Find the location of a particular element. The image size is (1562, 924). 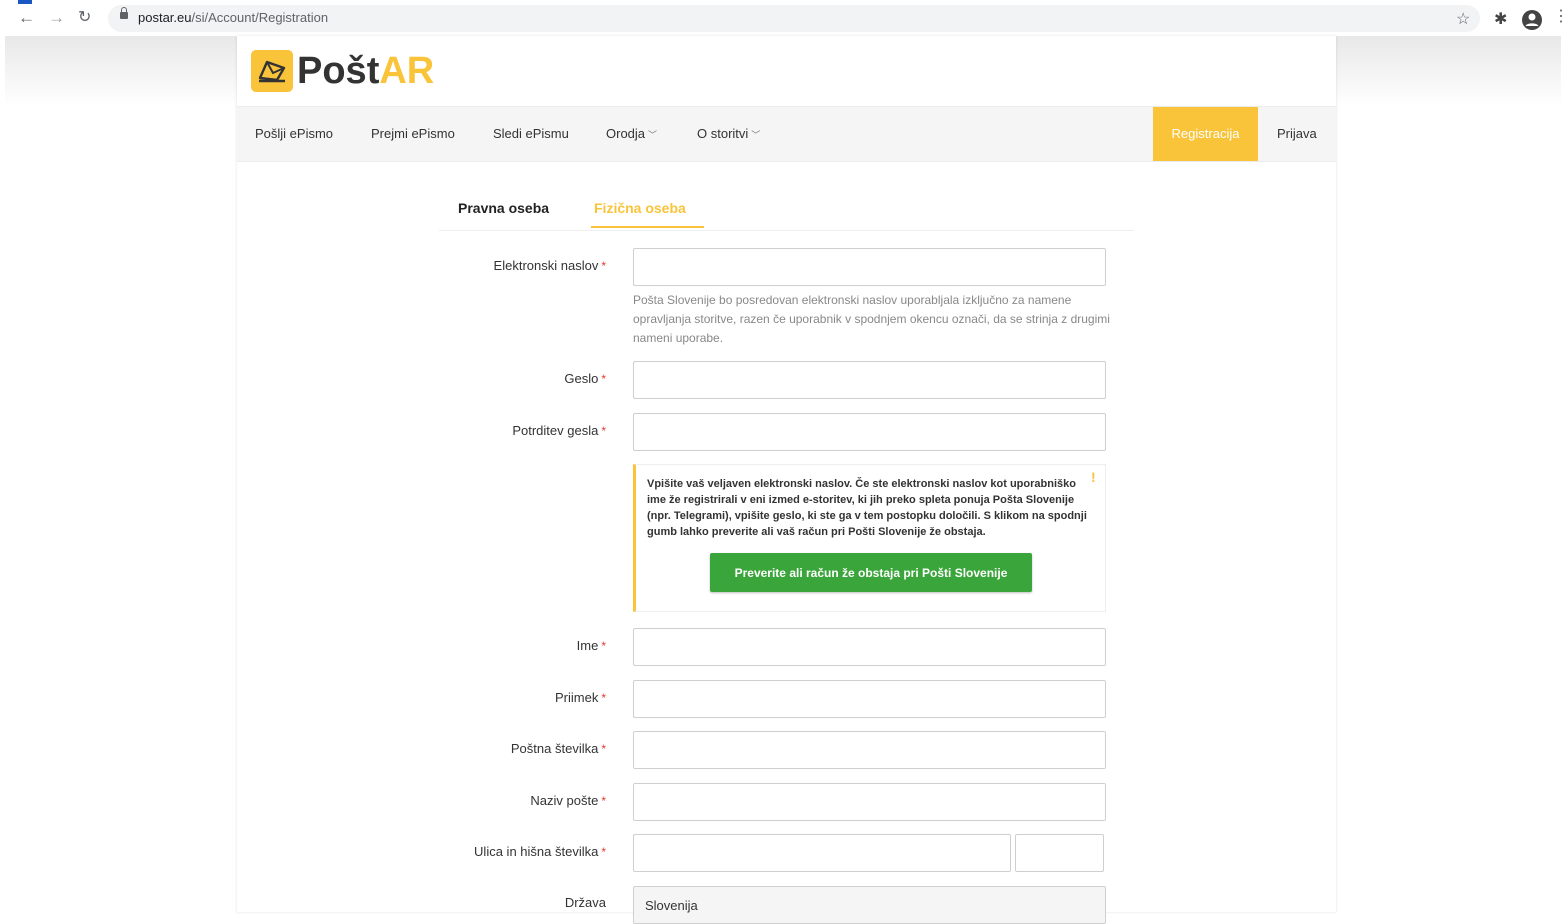

nav-orodja: Orodja ﹀ is located at coordinates (631, 134).